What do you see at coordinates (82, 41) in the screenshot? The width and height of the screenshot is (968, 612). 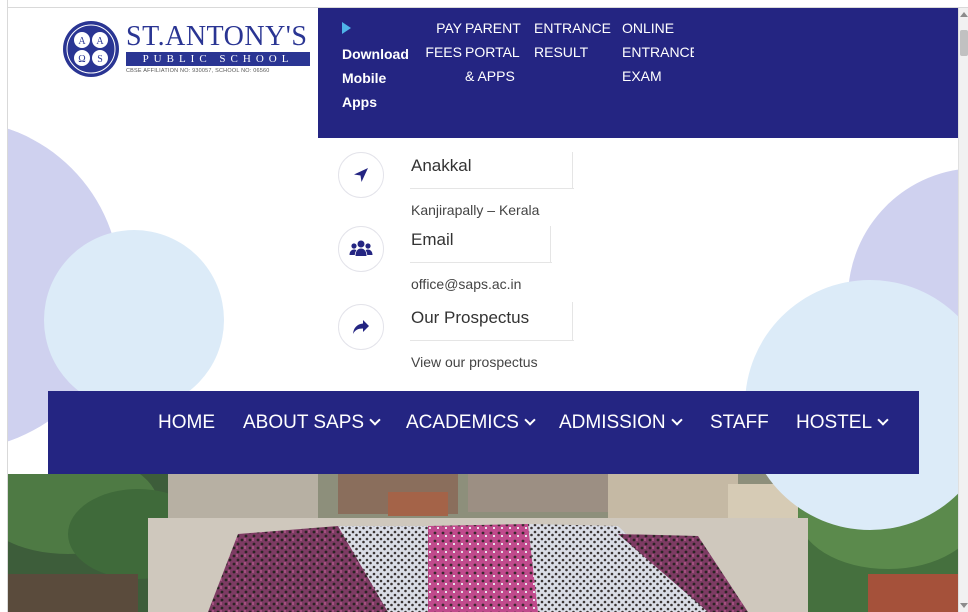 I see `emblem-letter-1: A` at bounding box center [82, 41].